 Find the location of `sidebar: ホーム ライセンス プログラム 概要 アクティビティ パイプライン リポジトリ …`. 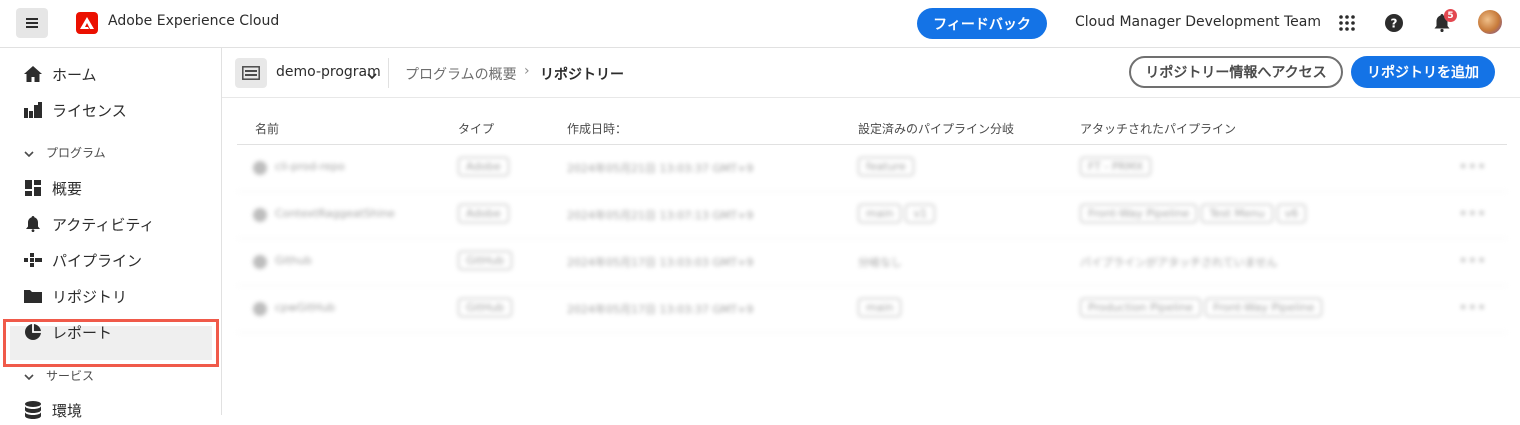

sidebar: ホーム ライセンス プログラム 概要 アクティビティ パイプライン リポジトリ … is located at coordinates (111, 234).